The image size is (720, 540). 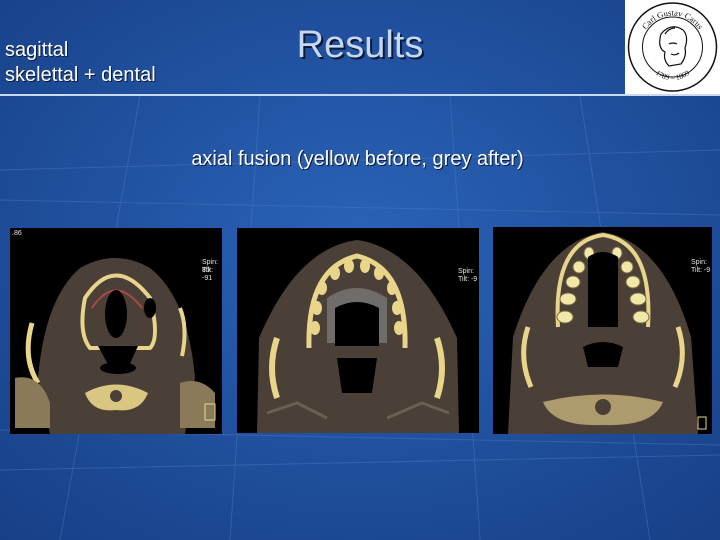 I want to click on slide-caption: axial fusion (yellow before, grey after), so click(x=357, y=159).